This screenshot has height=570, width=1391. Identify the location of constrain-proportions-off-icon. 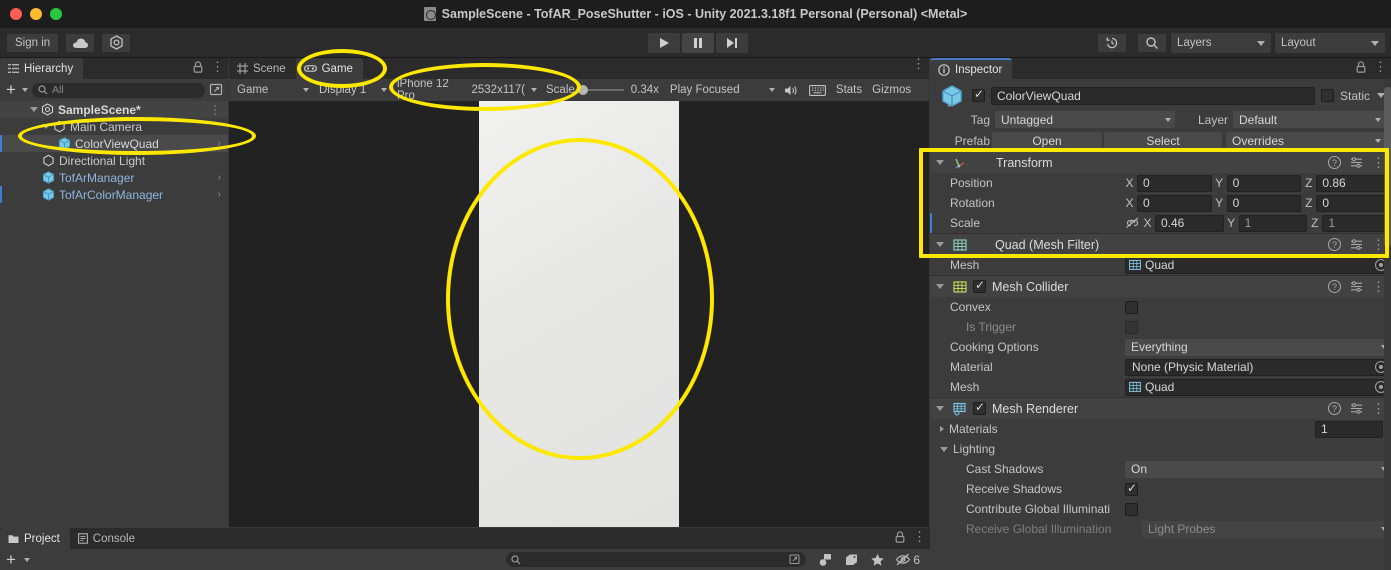
(1132, 223).